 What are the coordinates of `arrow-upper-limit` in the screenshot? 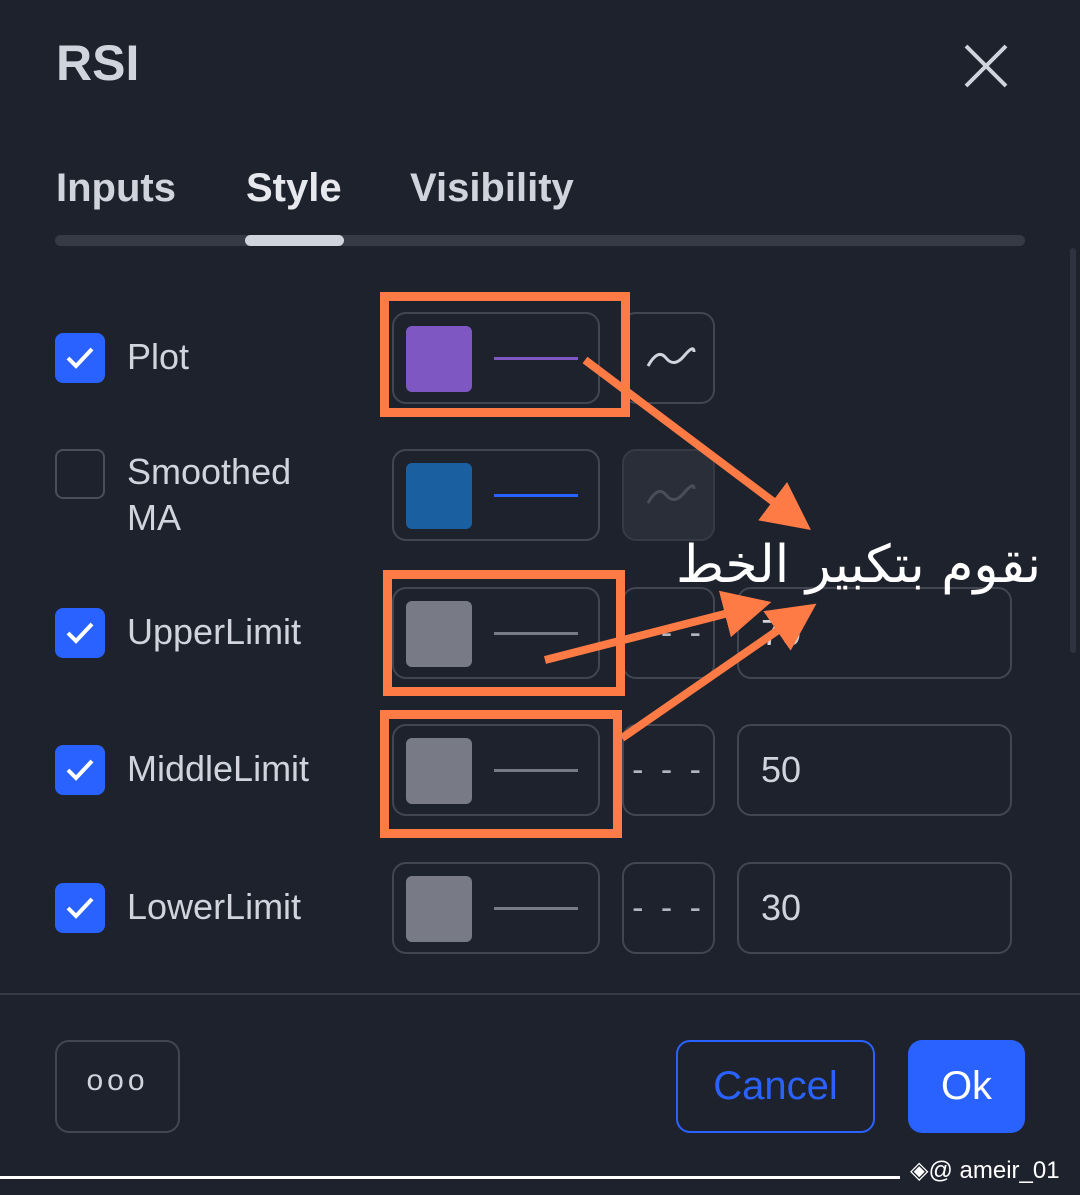 It's located at (658, 627).